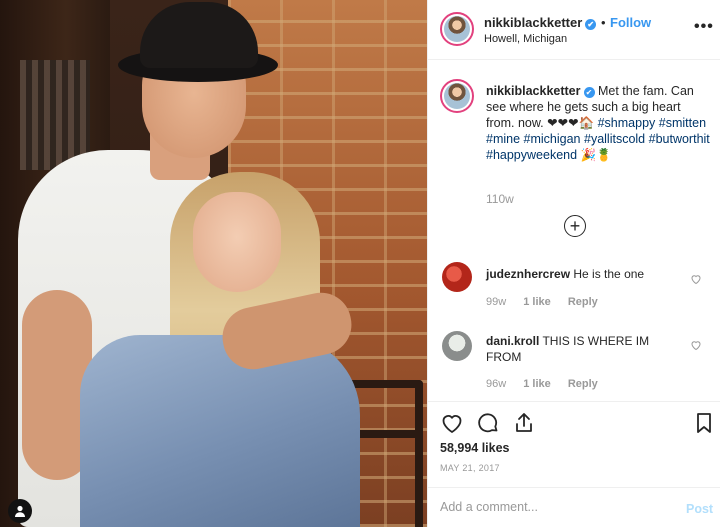 The height and width of the screenshot is (527, 720). What do you see at coordinates (609, 274) in the screenshot?
I see `comment-body: He is the one` at bounding box center [609, 274].